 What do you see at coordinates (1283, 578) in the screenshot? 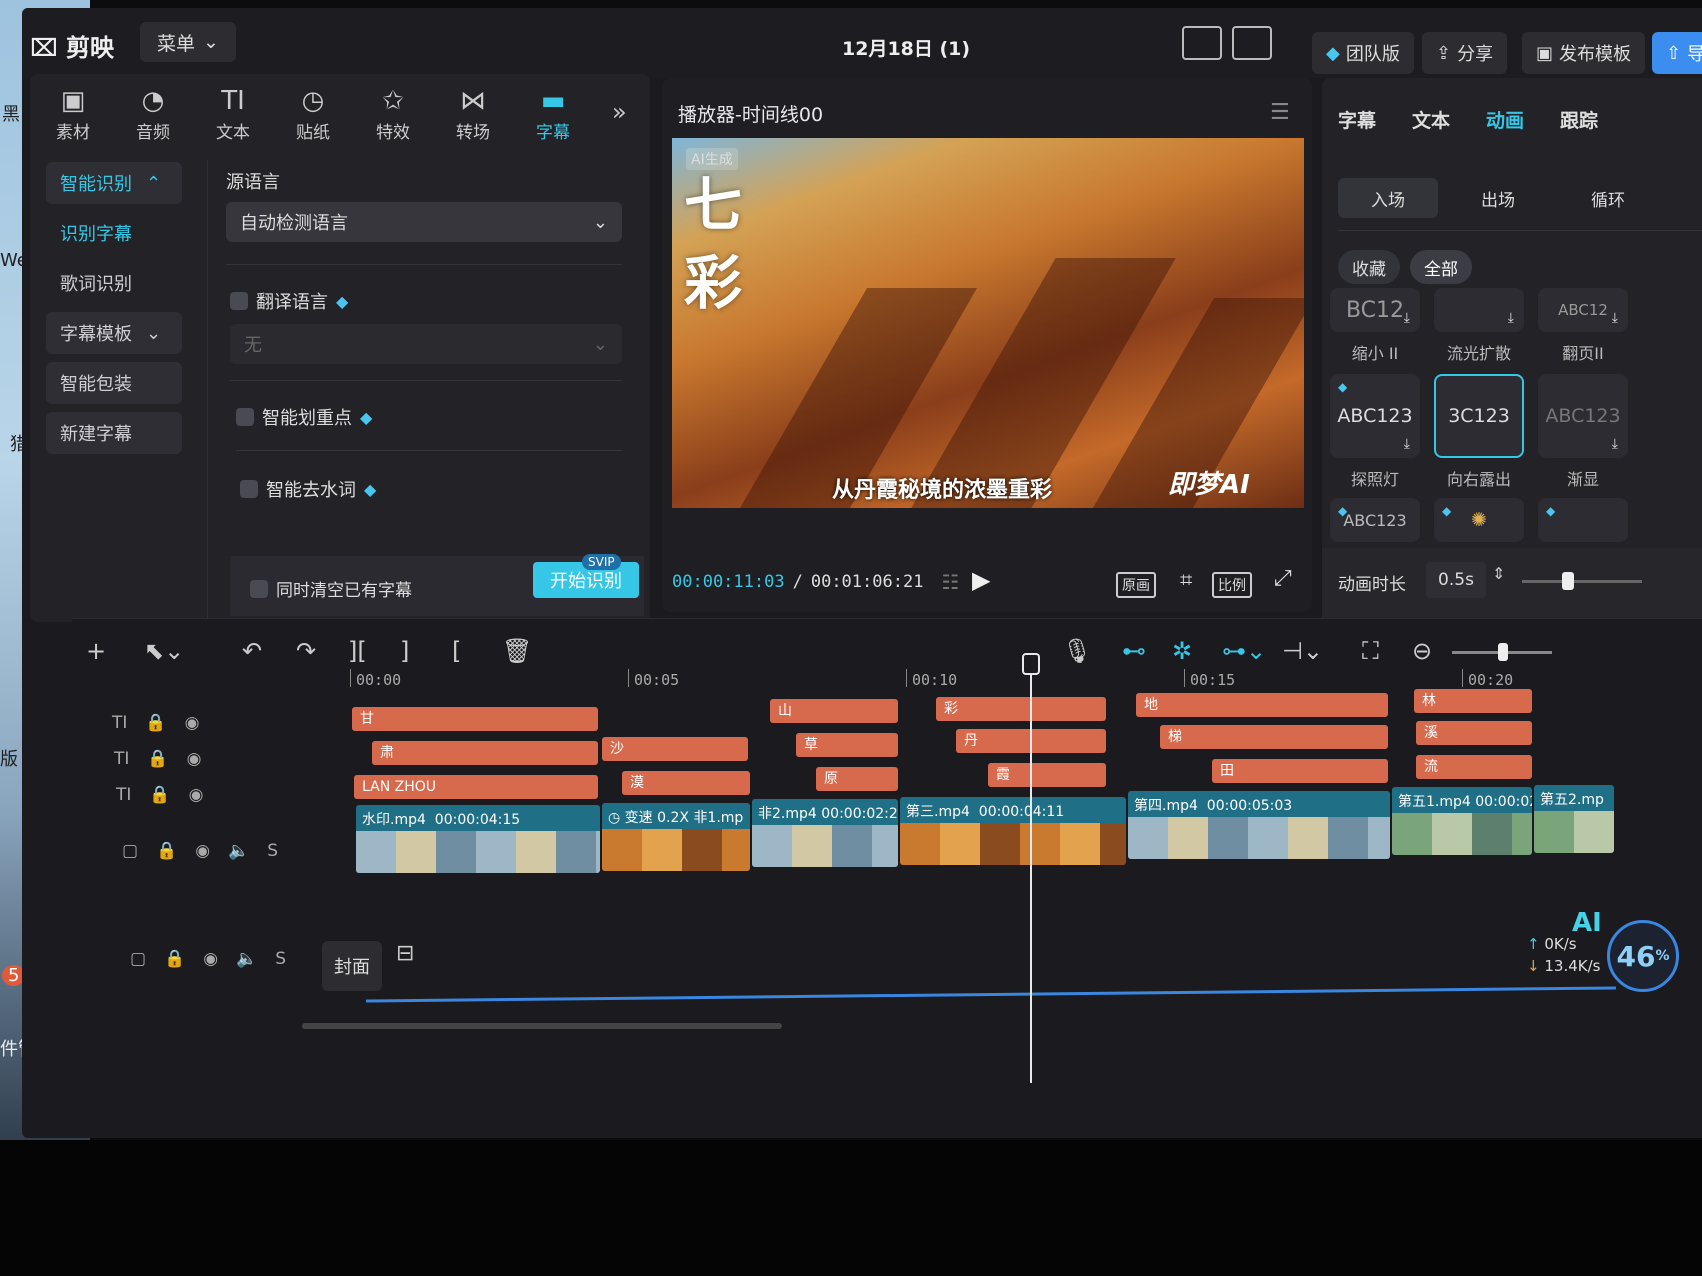
I see `fullscreen-icon: ⤢` at bounding box center [1283, 578].